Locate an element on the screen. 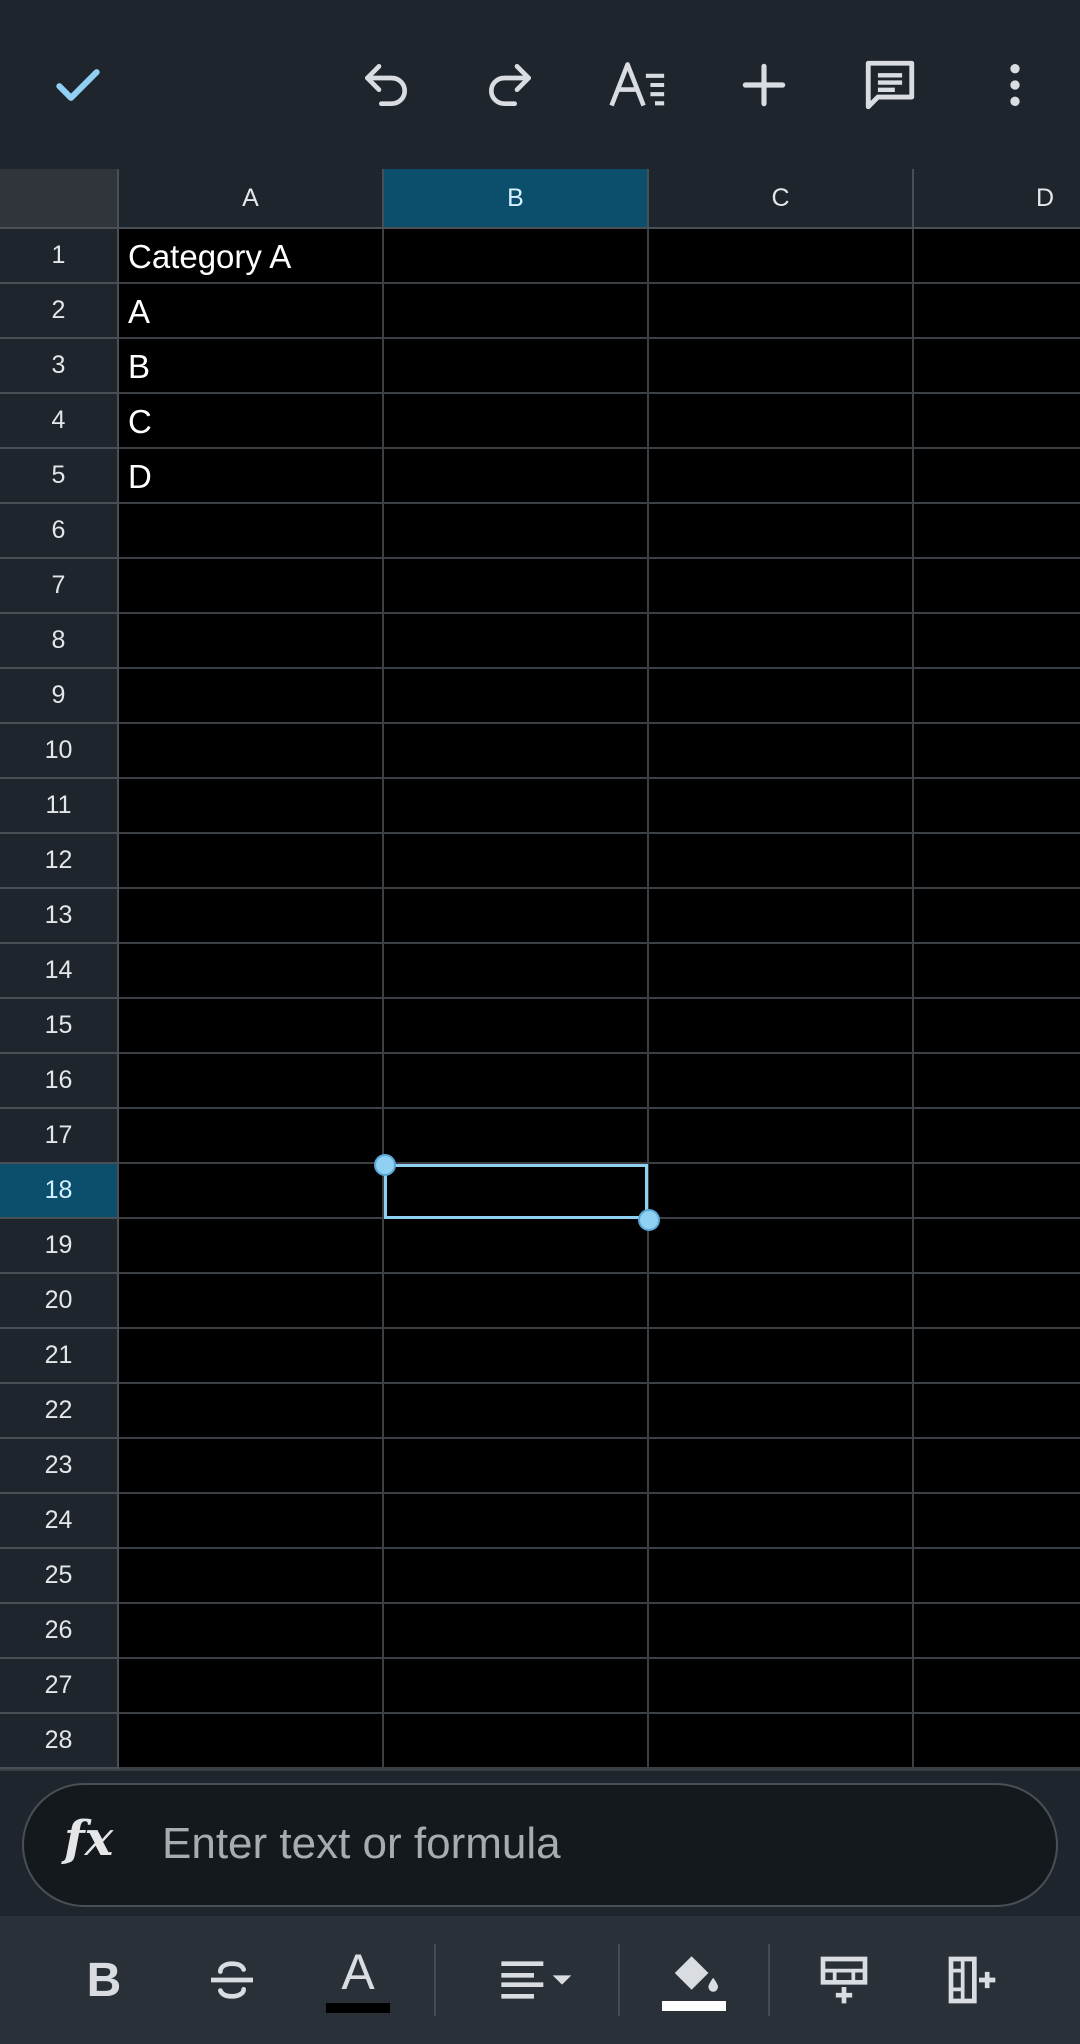  fill-color-button is located at coordinates (694, 1980).